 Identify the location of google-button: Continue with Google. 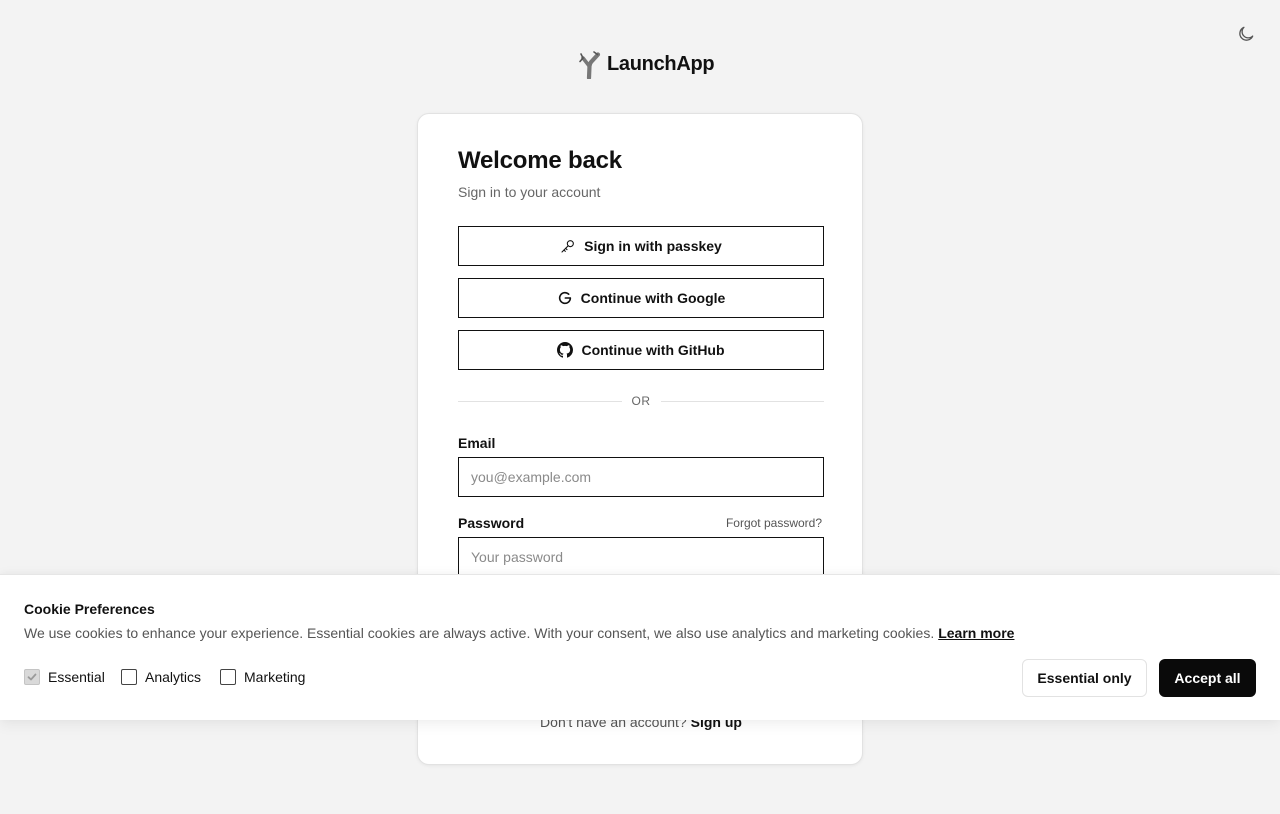
(641, 298).